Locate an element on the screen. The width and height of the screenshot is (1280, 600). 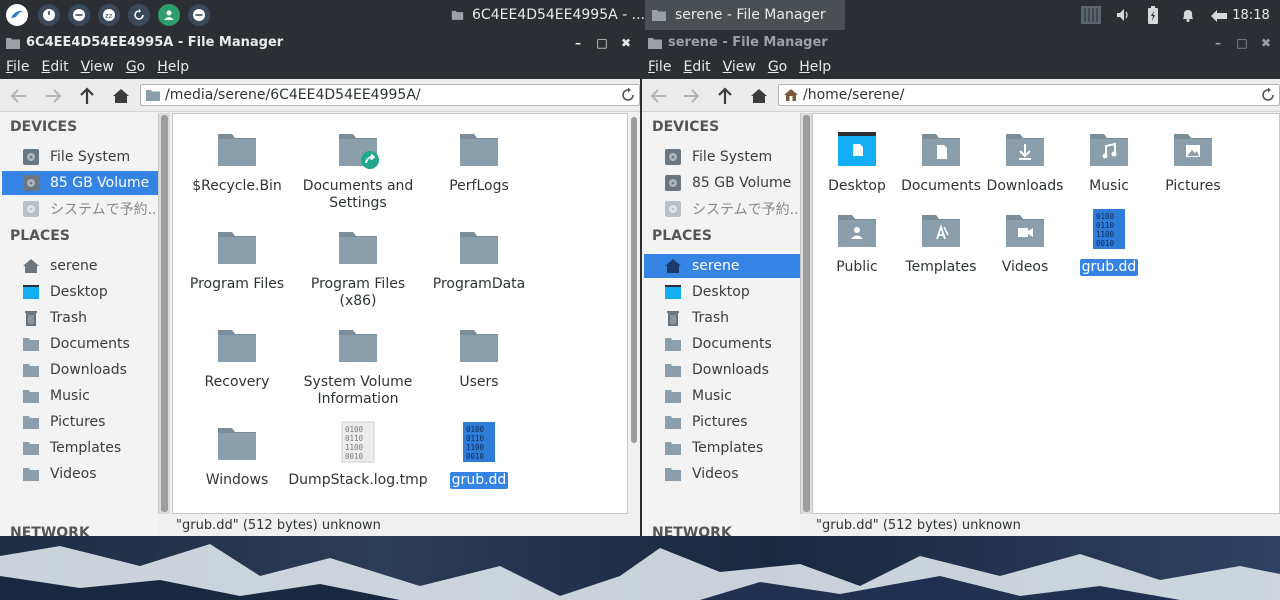
file-item: $Recycle.Bin is located at coordinates (237, 160).